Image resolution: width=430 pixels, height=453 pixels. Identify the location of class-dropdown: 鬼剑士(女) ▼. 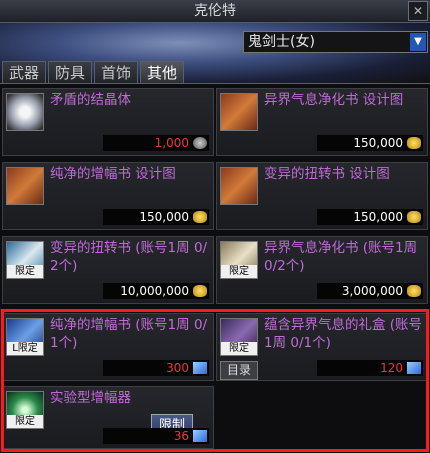
(335, 42).